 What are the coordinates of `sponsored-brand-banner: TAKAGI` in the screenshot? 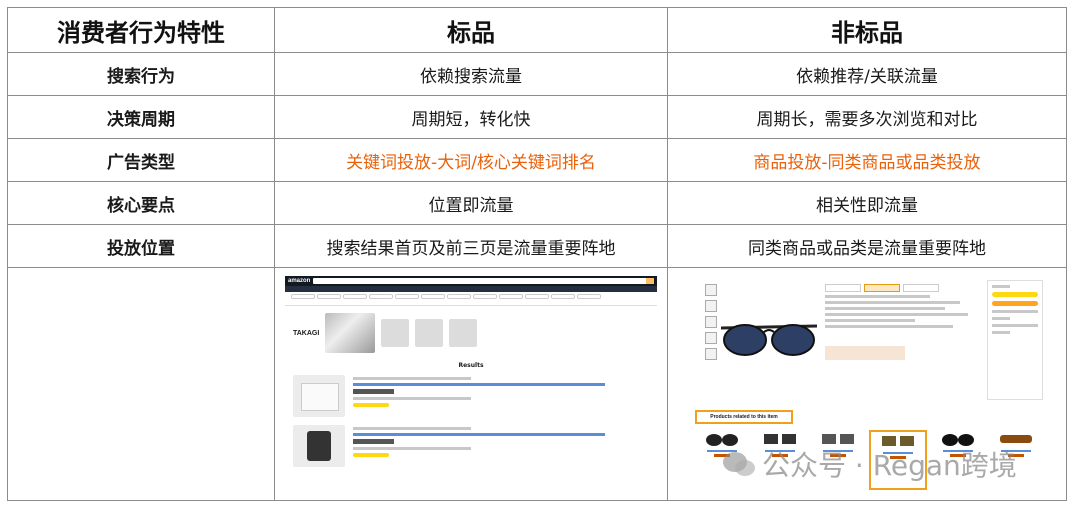 It's located at (471, 333).